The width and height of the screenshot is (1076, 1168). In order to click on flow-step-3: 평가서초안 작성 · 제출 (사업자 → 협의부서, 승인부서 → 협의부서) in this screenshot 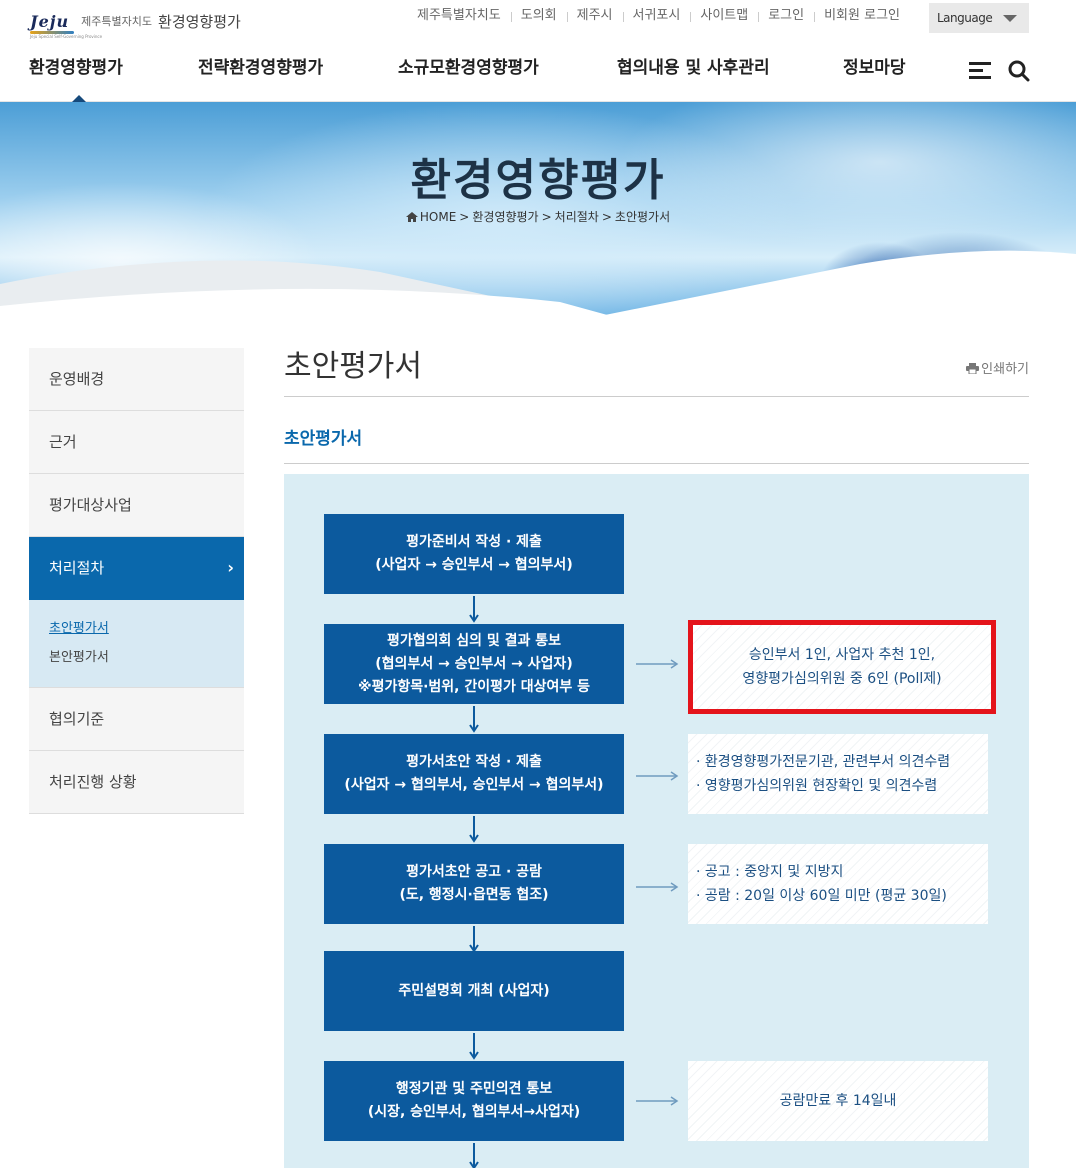, I will do `click(474, 774)`.